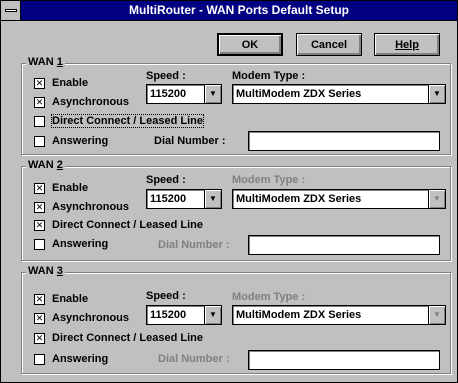 The width and height of the screenshot is (458, 383). Describe the element at coordinates (269, 76) in the screenshot. I see `wan-1-modem-type-label: Modem Type :` at that location.